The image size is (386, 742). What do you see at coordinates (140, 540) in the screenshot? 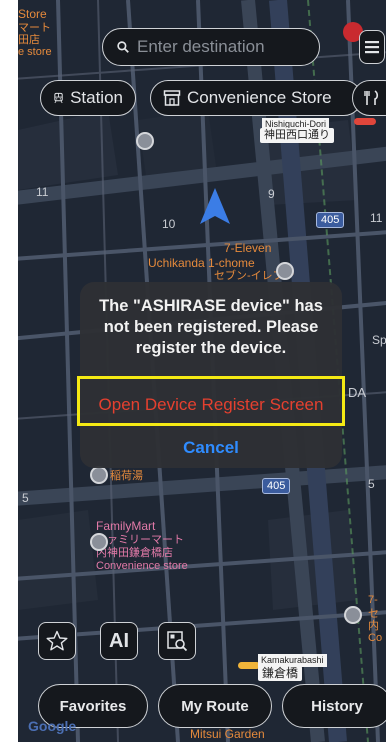
I see `poi-familymart-jp1: ファミリーマート` at bounding box center [140, 540].